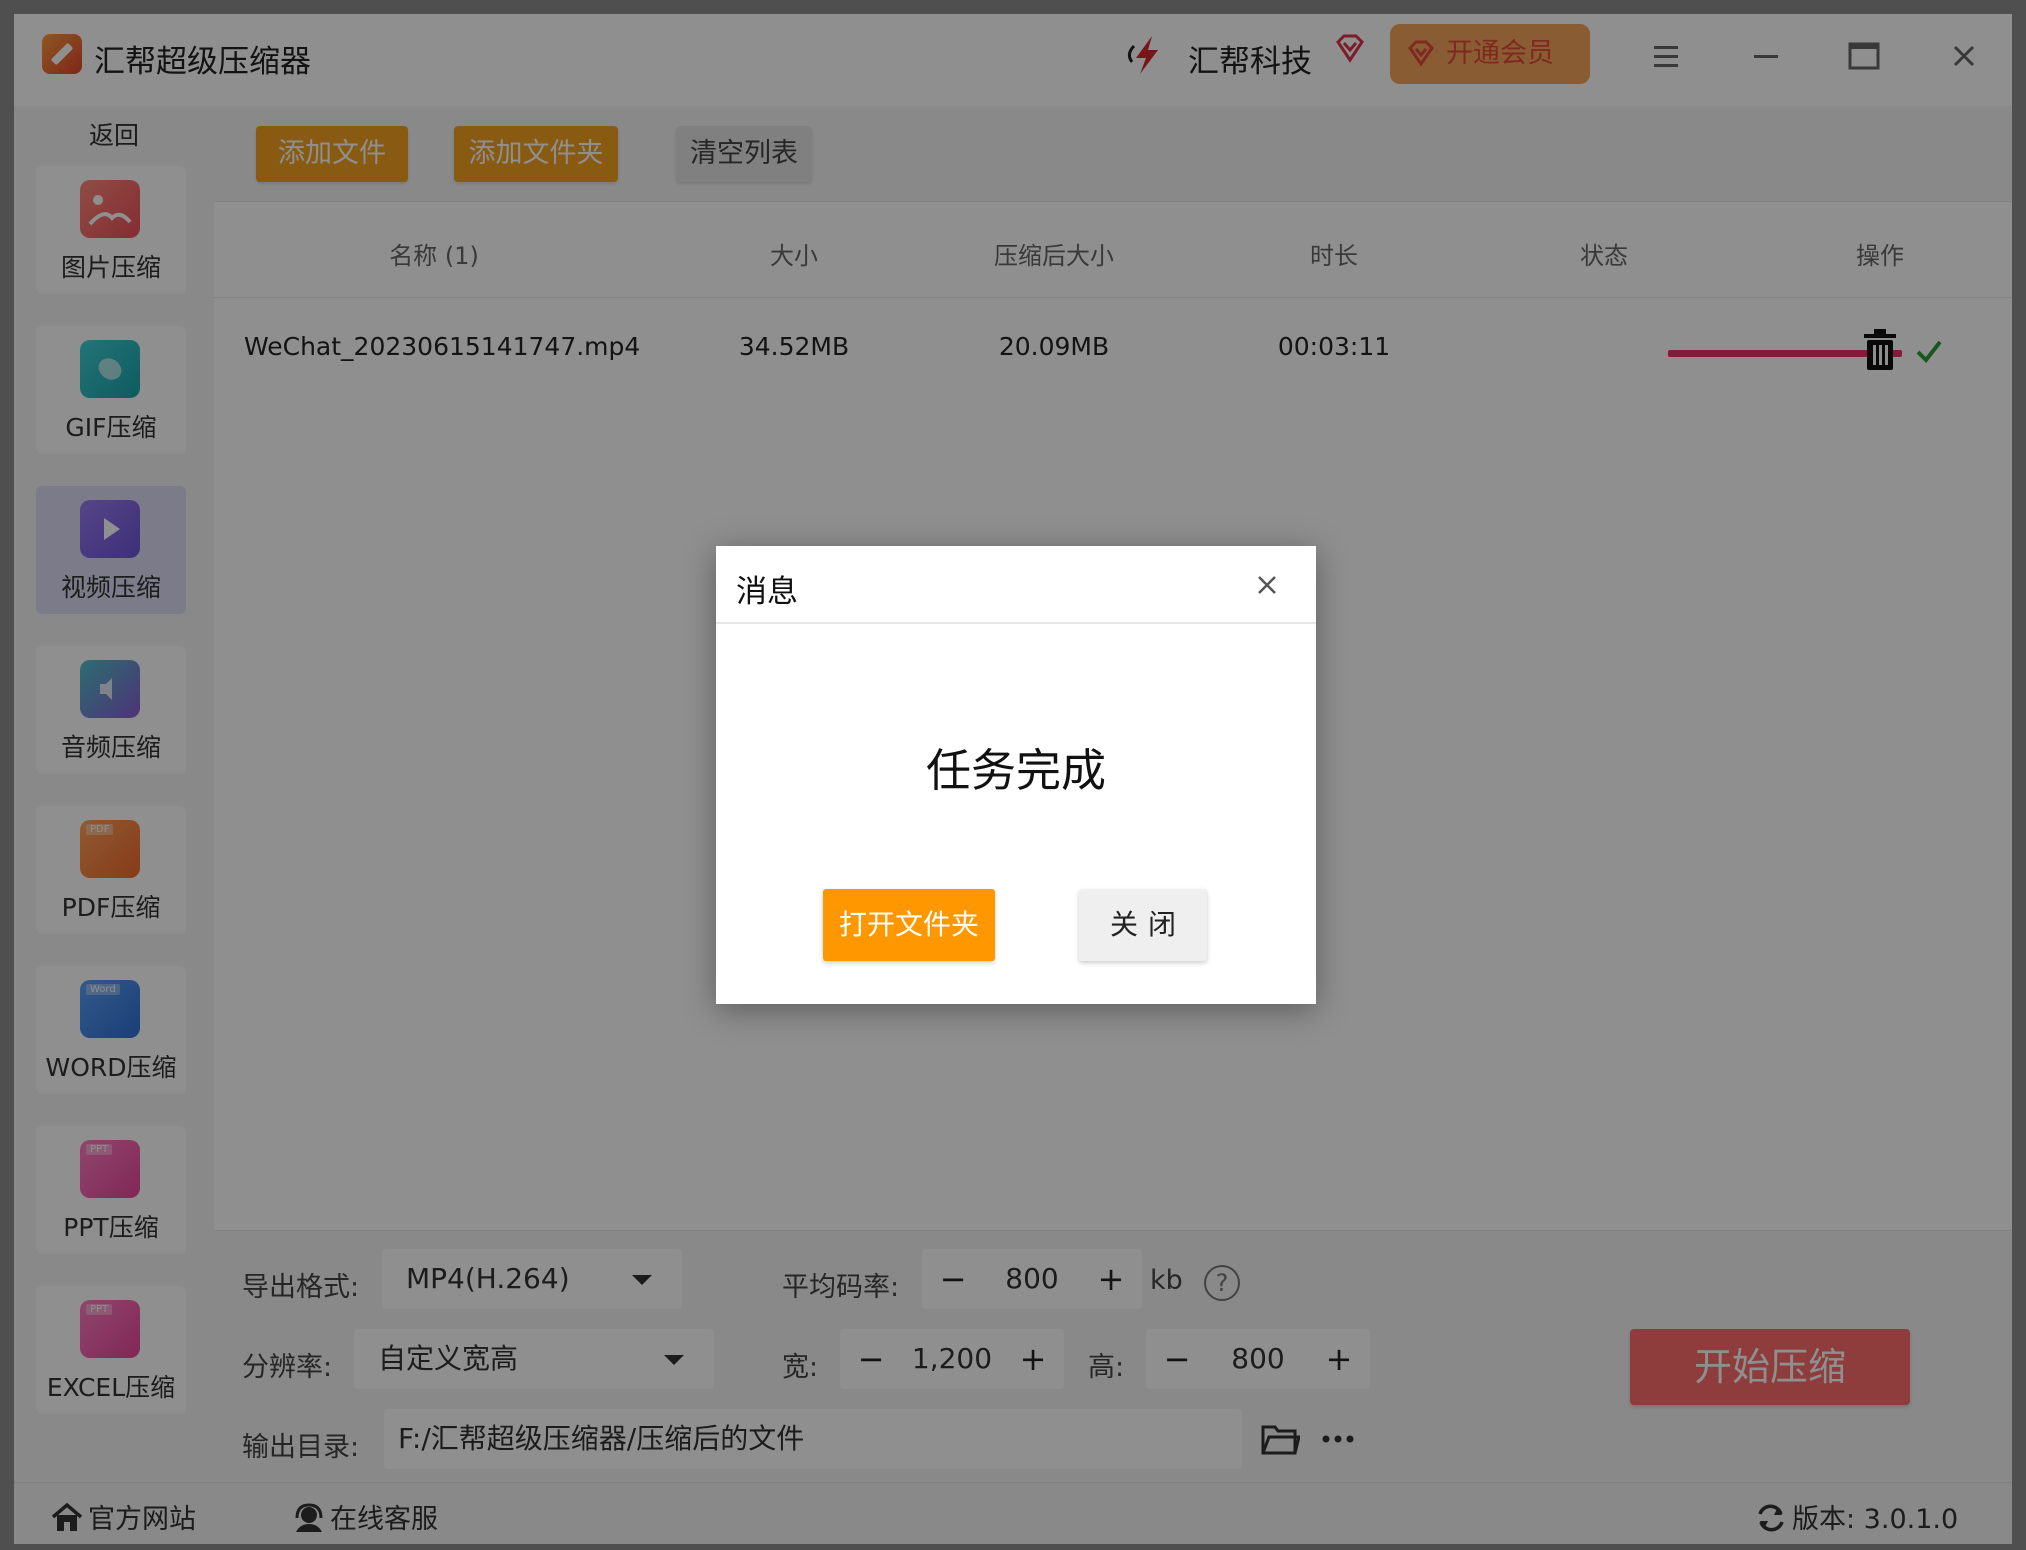  Describe the element at coordinates (1015, 770) in the screenshot. I see `dialog-message: 任务完成` at that location.